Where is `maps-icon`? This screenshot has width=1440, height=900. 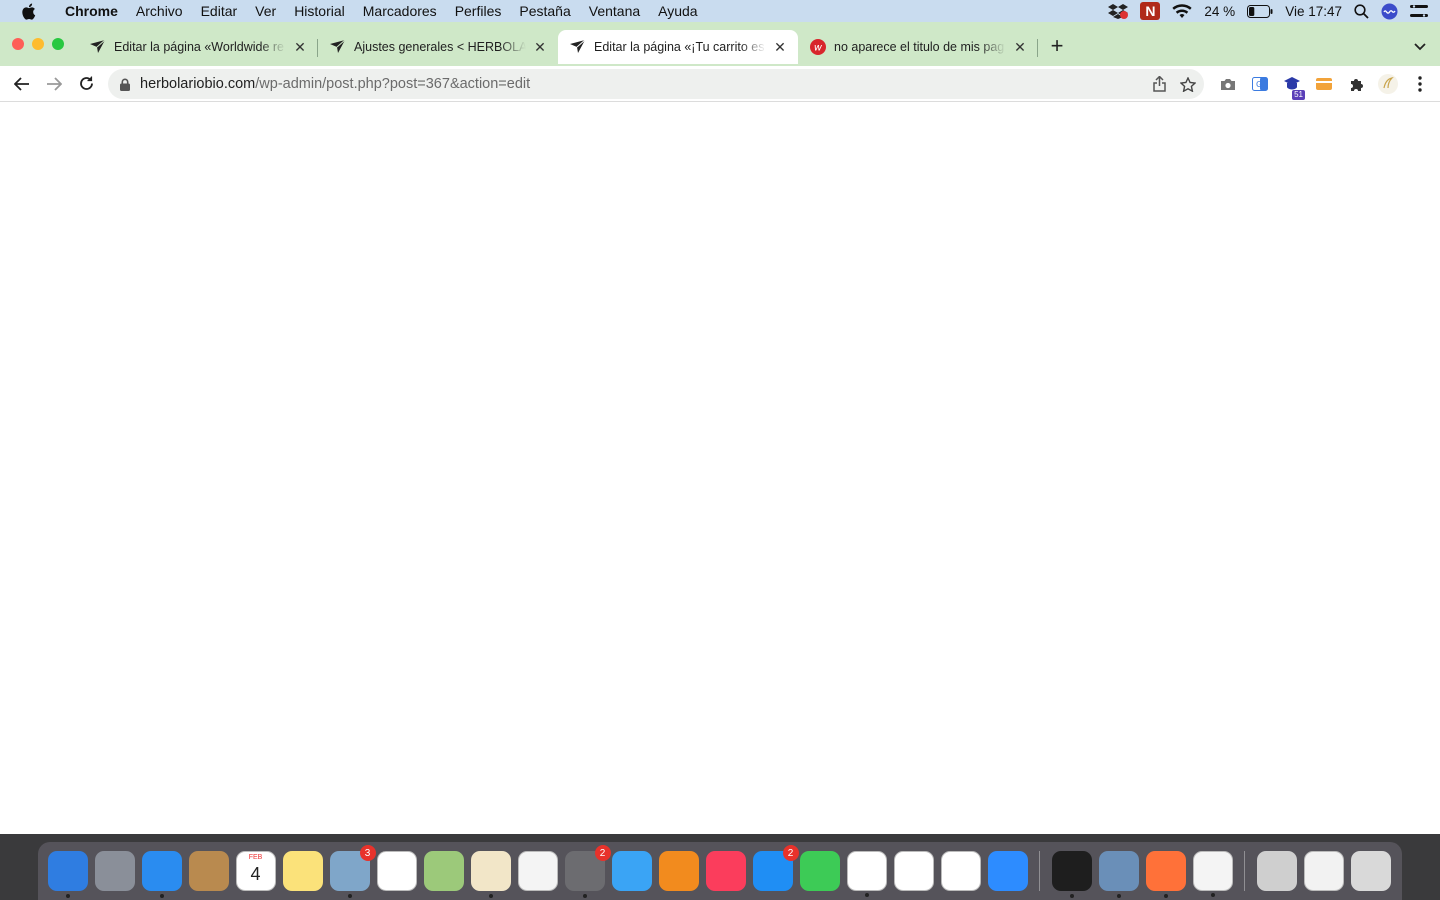 maps-icon is located at coordinates (443, 871).